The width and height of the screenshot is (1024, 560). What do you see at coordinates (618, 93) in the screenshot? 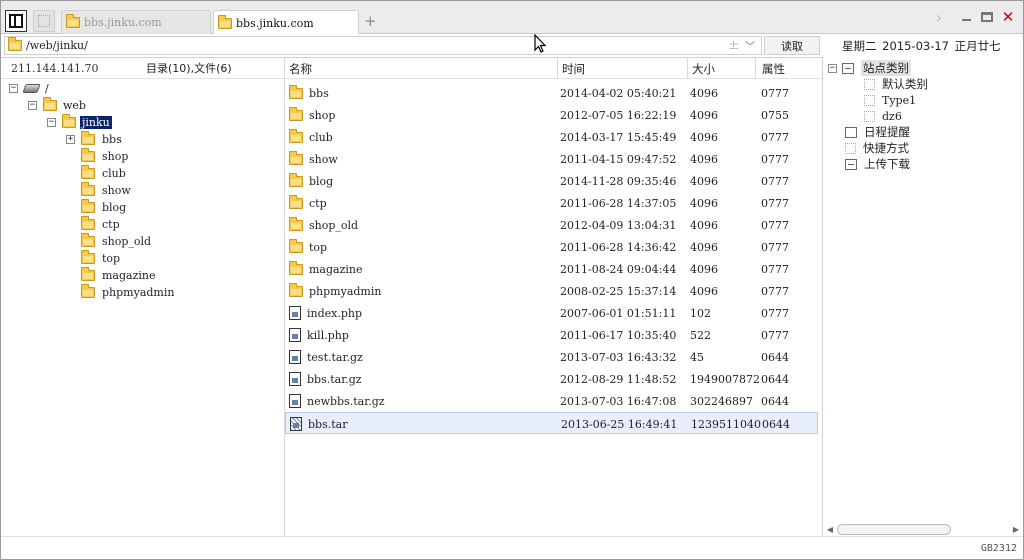
I see `file-time: 2014-04-02 05:40:21` at bounding box center [618, 93].